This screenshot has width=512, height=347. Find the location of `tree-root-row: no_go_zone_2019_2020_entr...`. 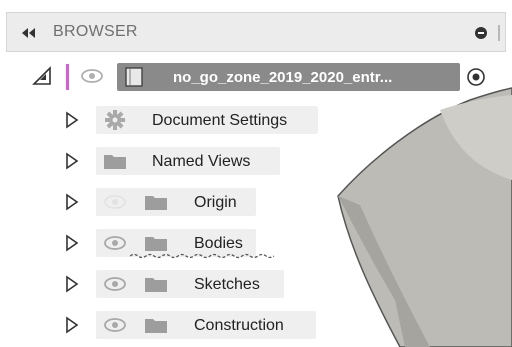

tree-root-row: no_go_zone_2019_2020_entr... is located at coordinates (256, 77).